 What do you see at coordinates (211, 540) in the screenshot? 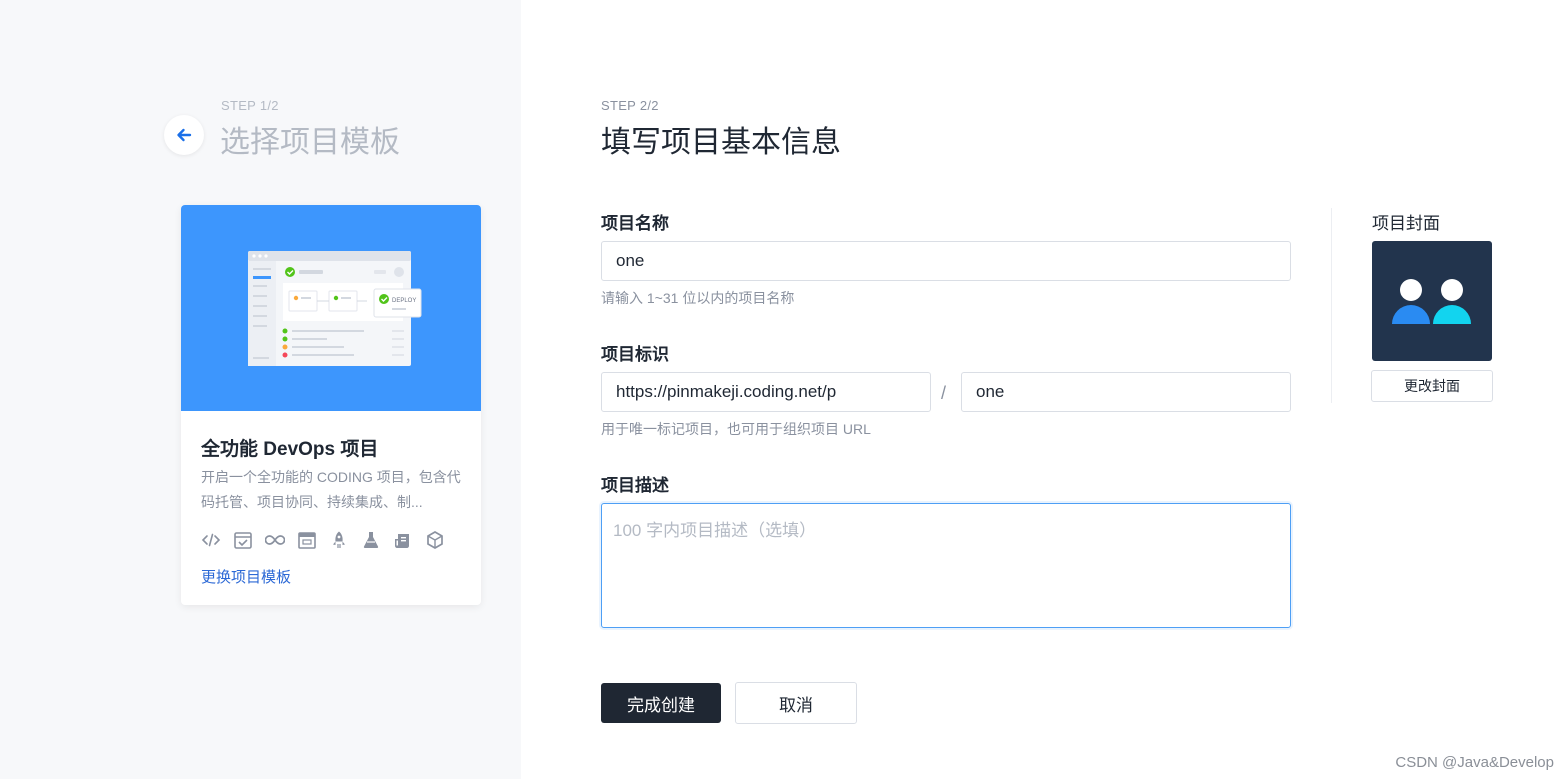
I see `code-icon` at bounding box center [211, 540].